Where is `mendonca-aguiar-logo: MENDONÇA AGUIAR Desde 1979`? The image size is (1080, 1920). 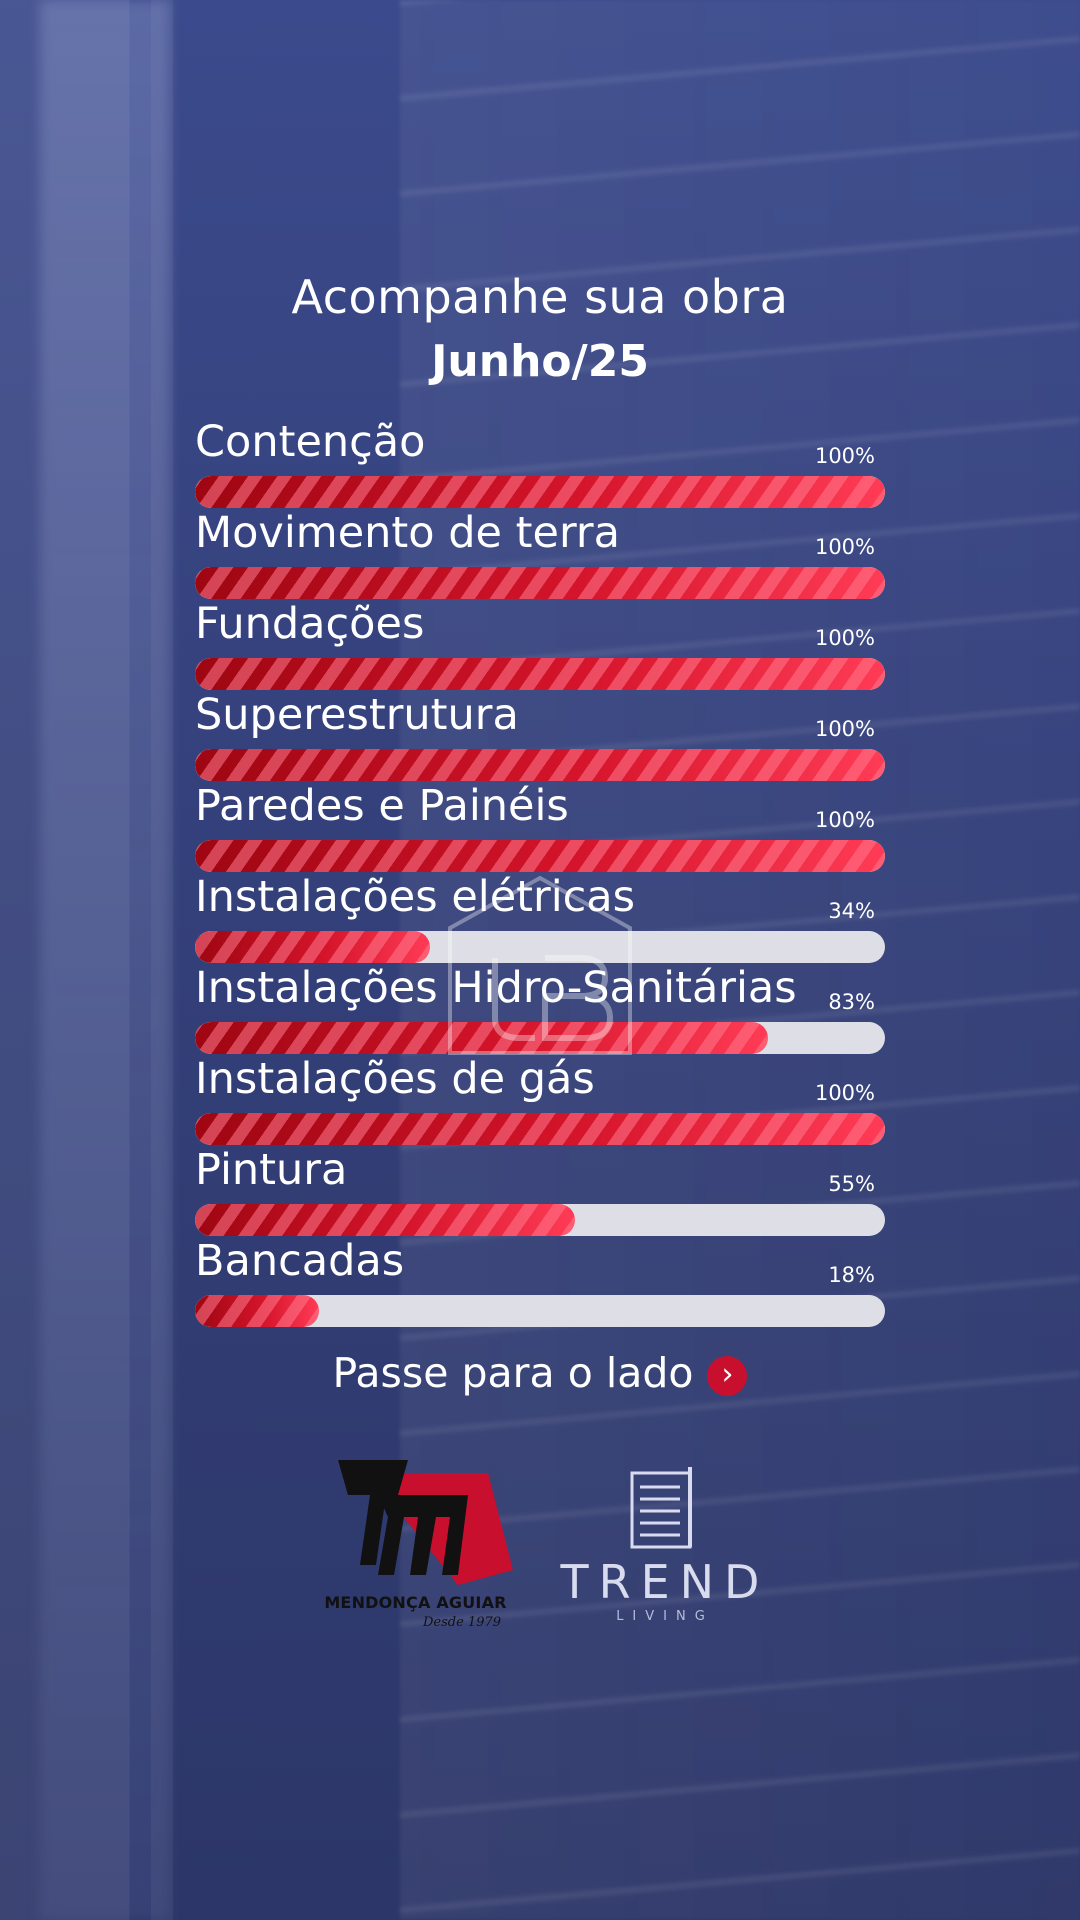 mendonca-aguiar-logo: MENDONÇA AGUIAR Desde 1979 is located at coordinates (415, 1545).